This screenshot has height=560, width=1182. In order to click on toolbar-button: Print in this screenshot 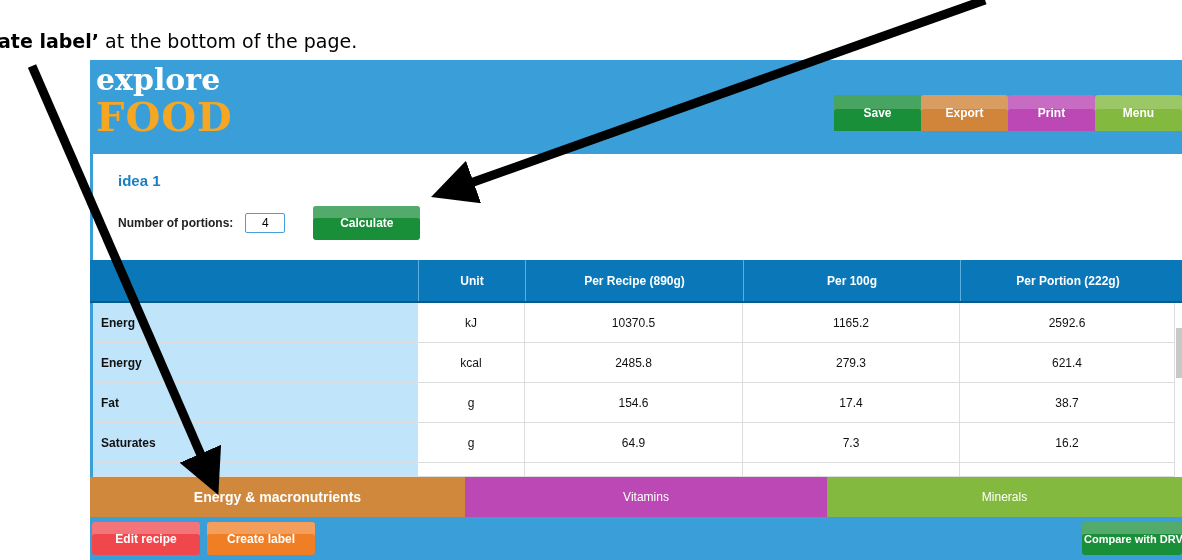, I will do `click(1051, 113)`.